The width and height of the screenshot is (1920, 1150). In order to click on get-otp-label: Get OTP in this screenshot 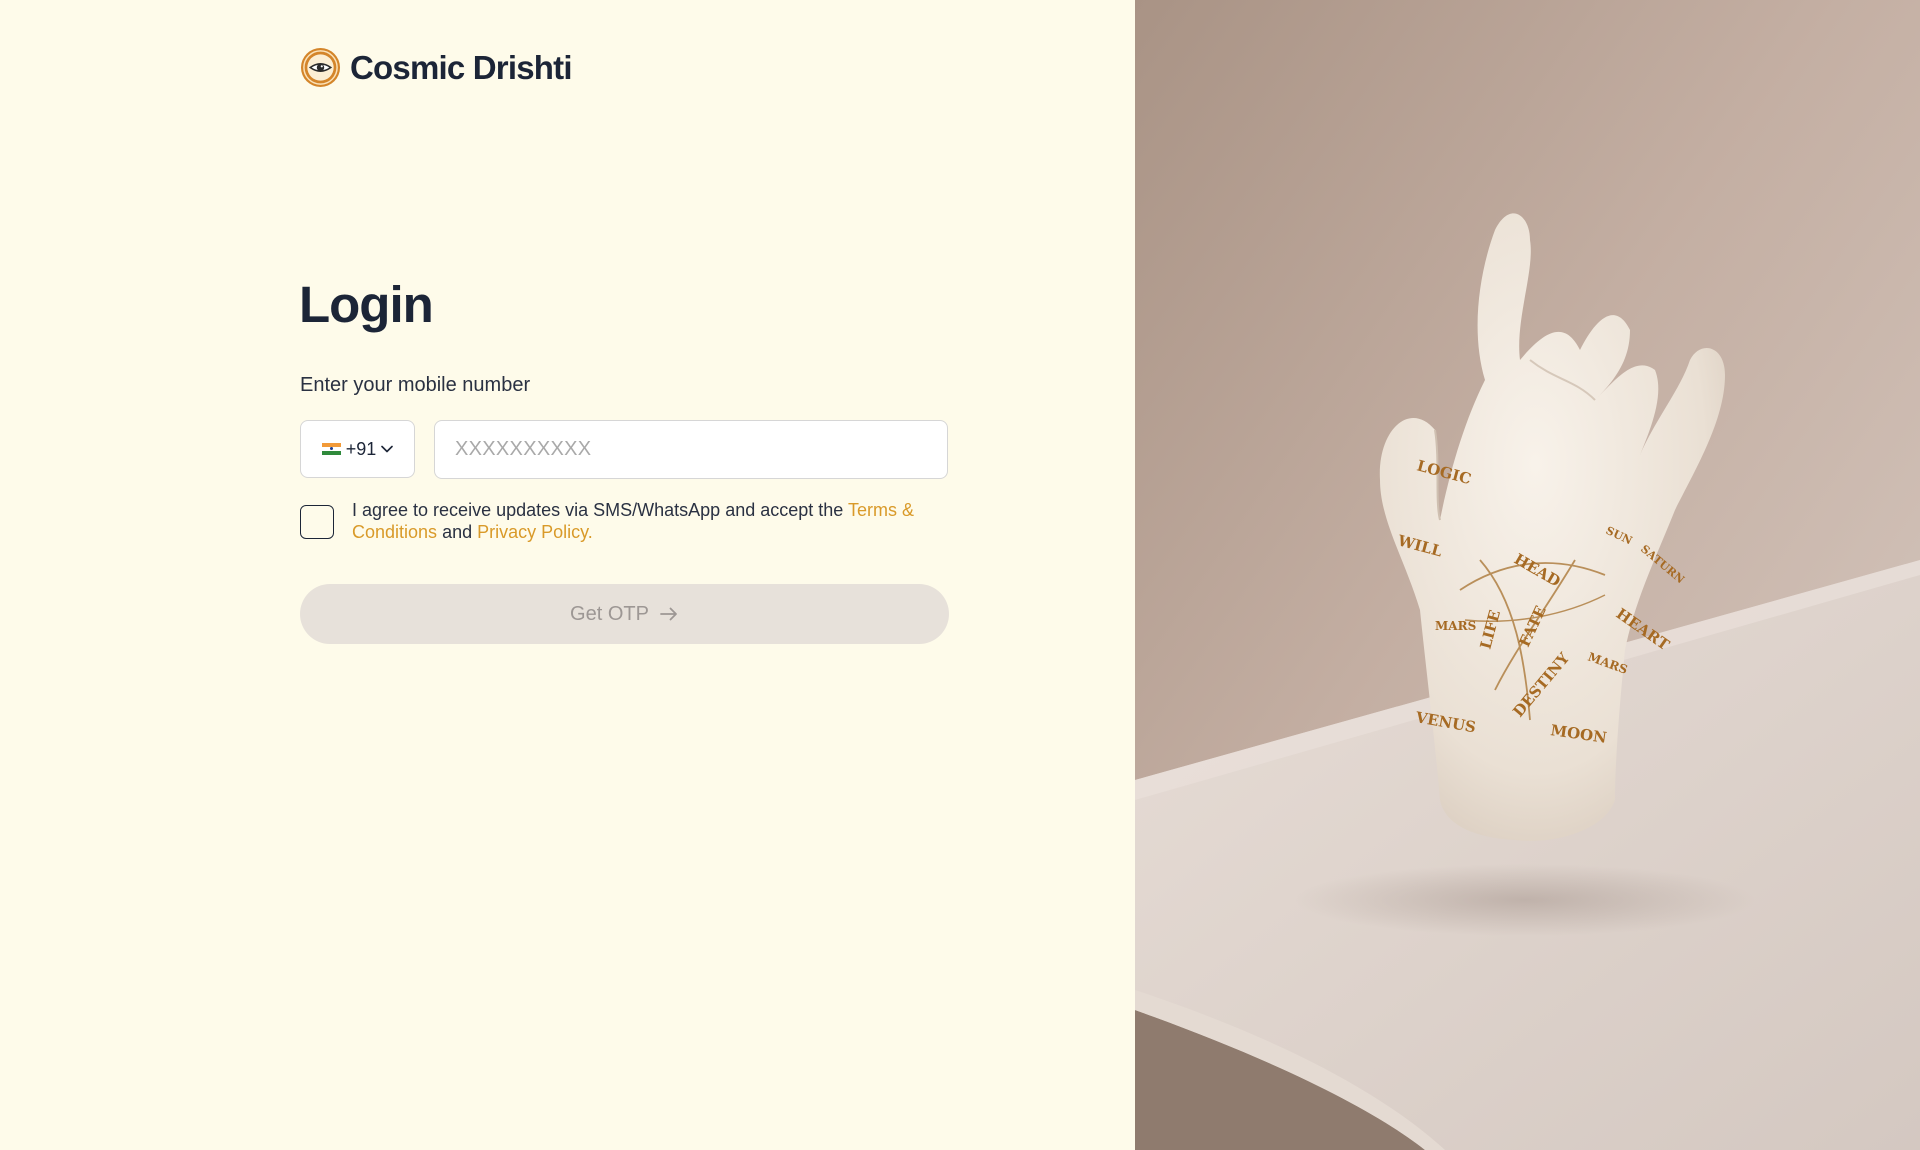, I will do `click(609, 613)`.